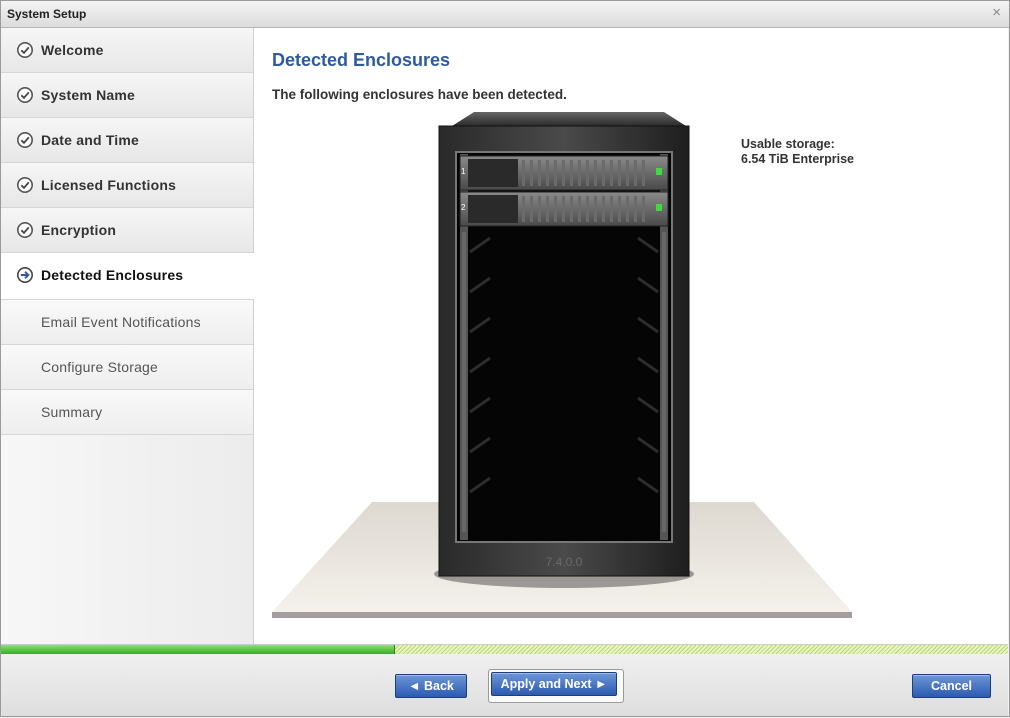 Image resolution: width=1010 pixels, height=718 pixels. Describe the element at coordinates (564, 209) in the screenshot. I see `enclosure-2: 2` at that location.